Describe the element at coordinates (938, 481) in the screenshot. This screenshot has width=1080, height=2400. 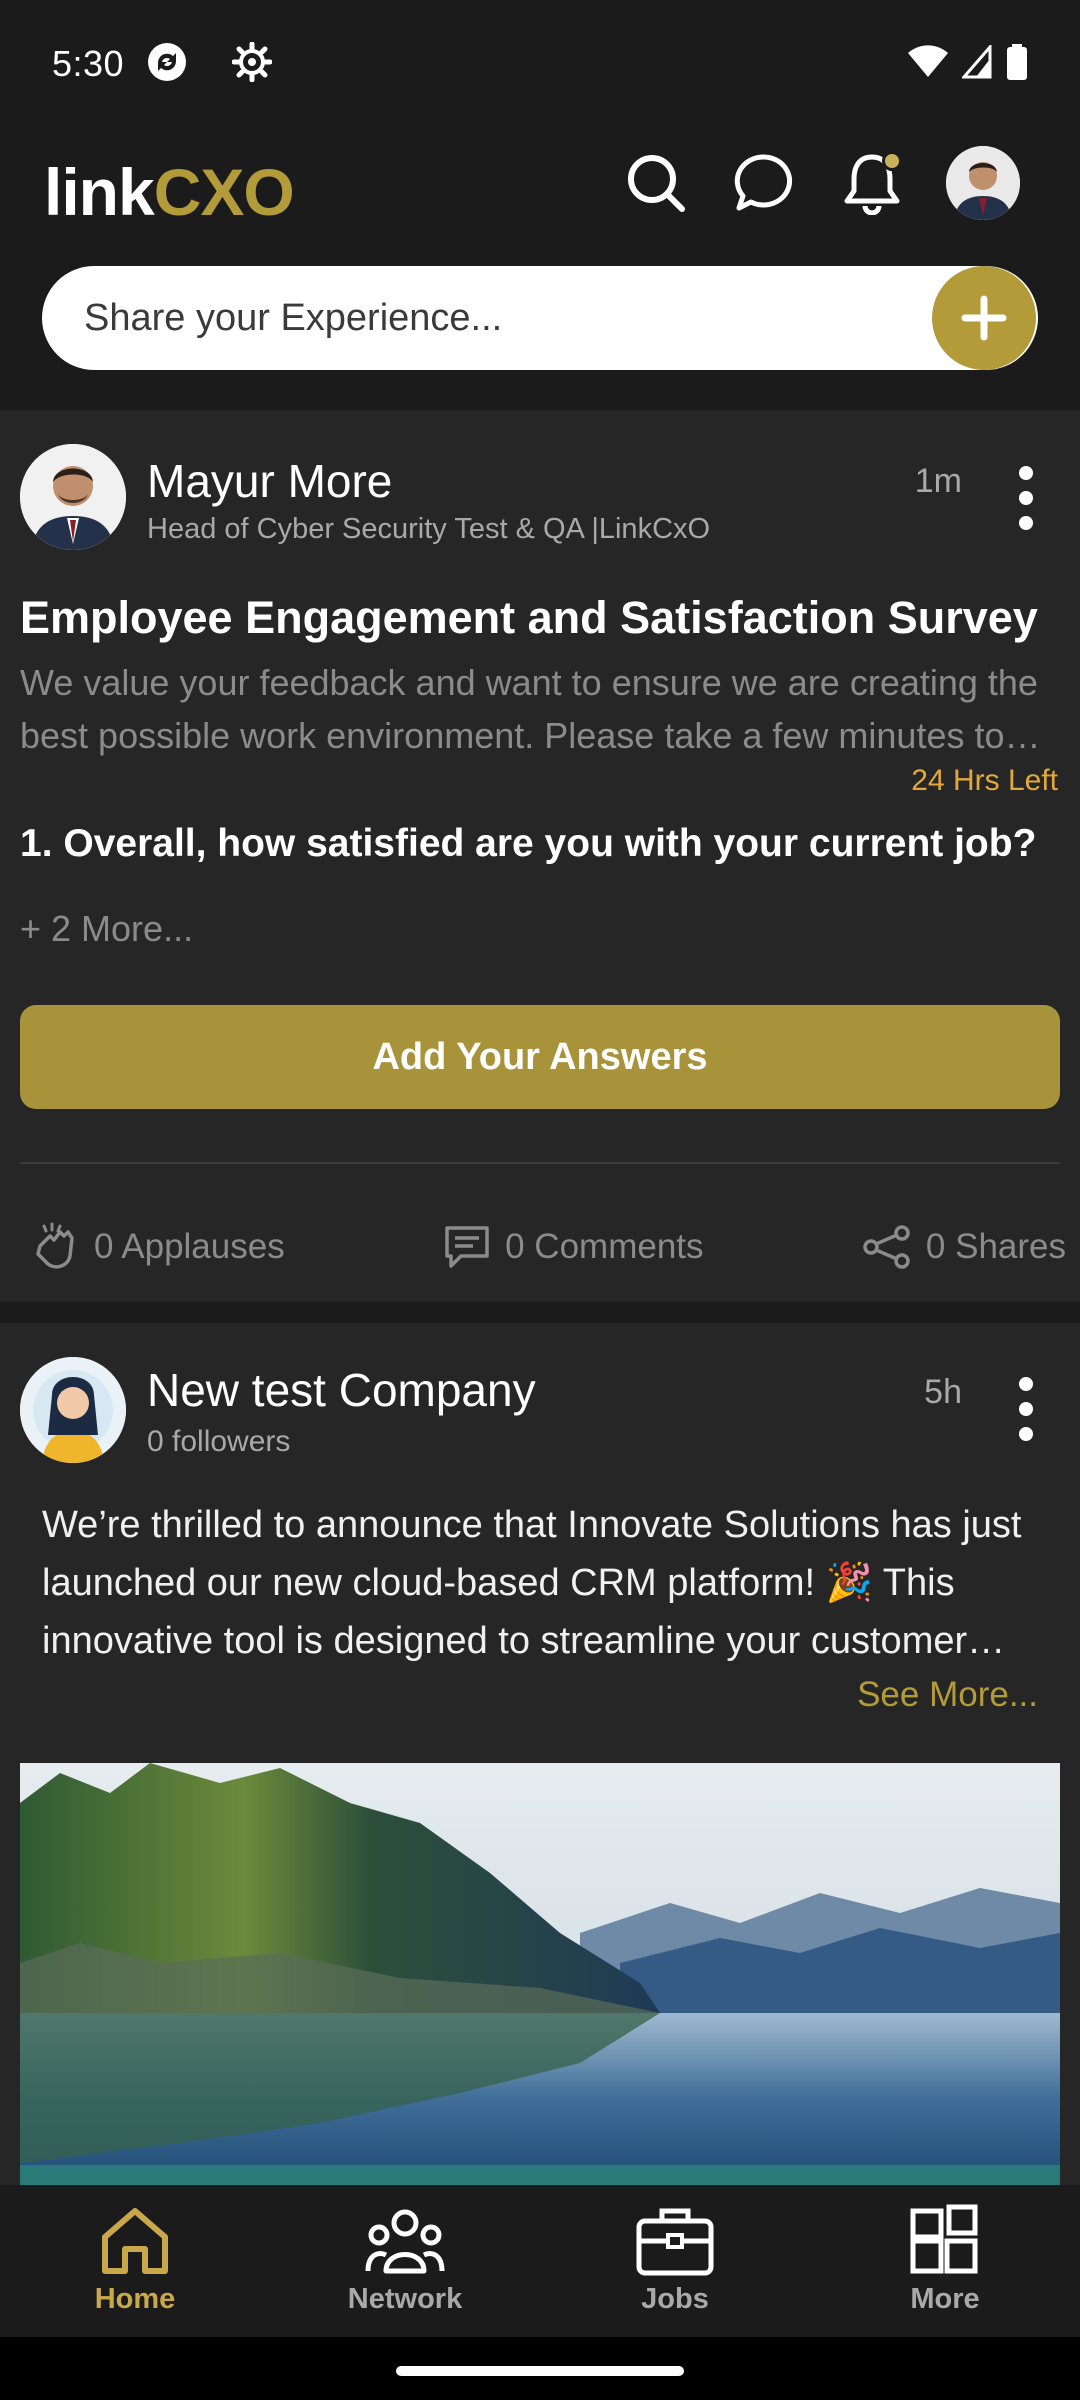
I see `post-time: 1m` at that location.